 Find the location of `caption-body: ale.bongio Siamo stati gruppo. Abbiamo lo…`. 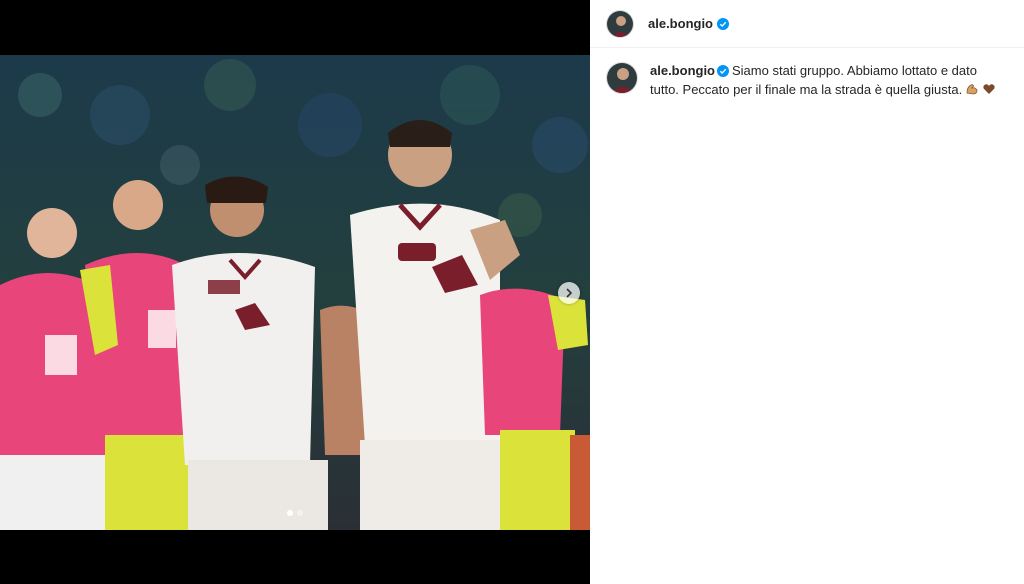

caption-body: ale.bongio Siamo stati gruppo. Abbiamo lo… is located at coordinates (829, 81).